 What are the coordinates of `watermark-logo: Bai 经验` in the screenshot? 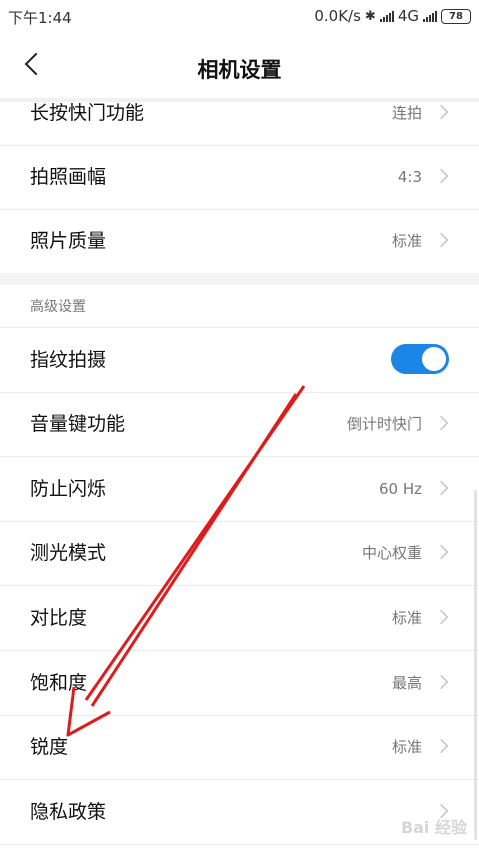 It's located at (433, 827).